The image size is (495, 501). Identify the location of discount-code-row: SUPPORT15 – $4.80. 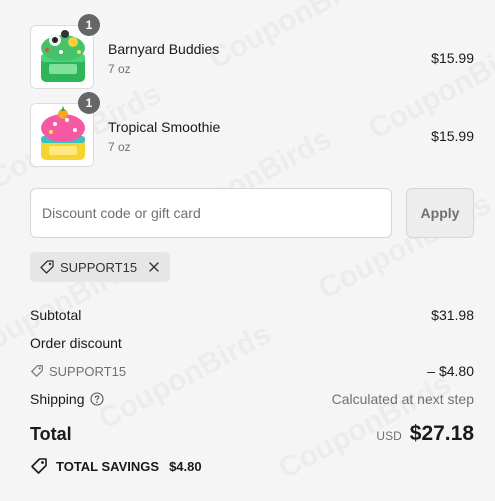
(252, 371).